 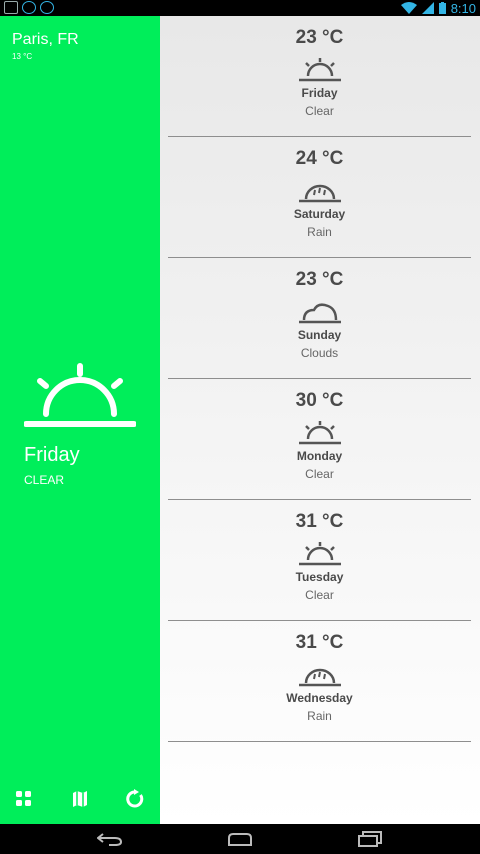 What do you see at coordinates (319, 353) in the screenshot?
I see `forecast-condition: Clouds` at bounding box center [319, 353].